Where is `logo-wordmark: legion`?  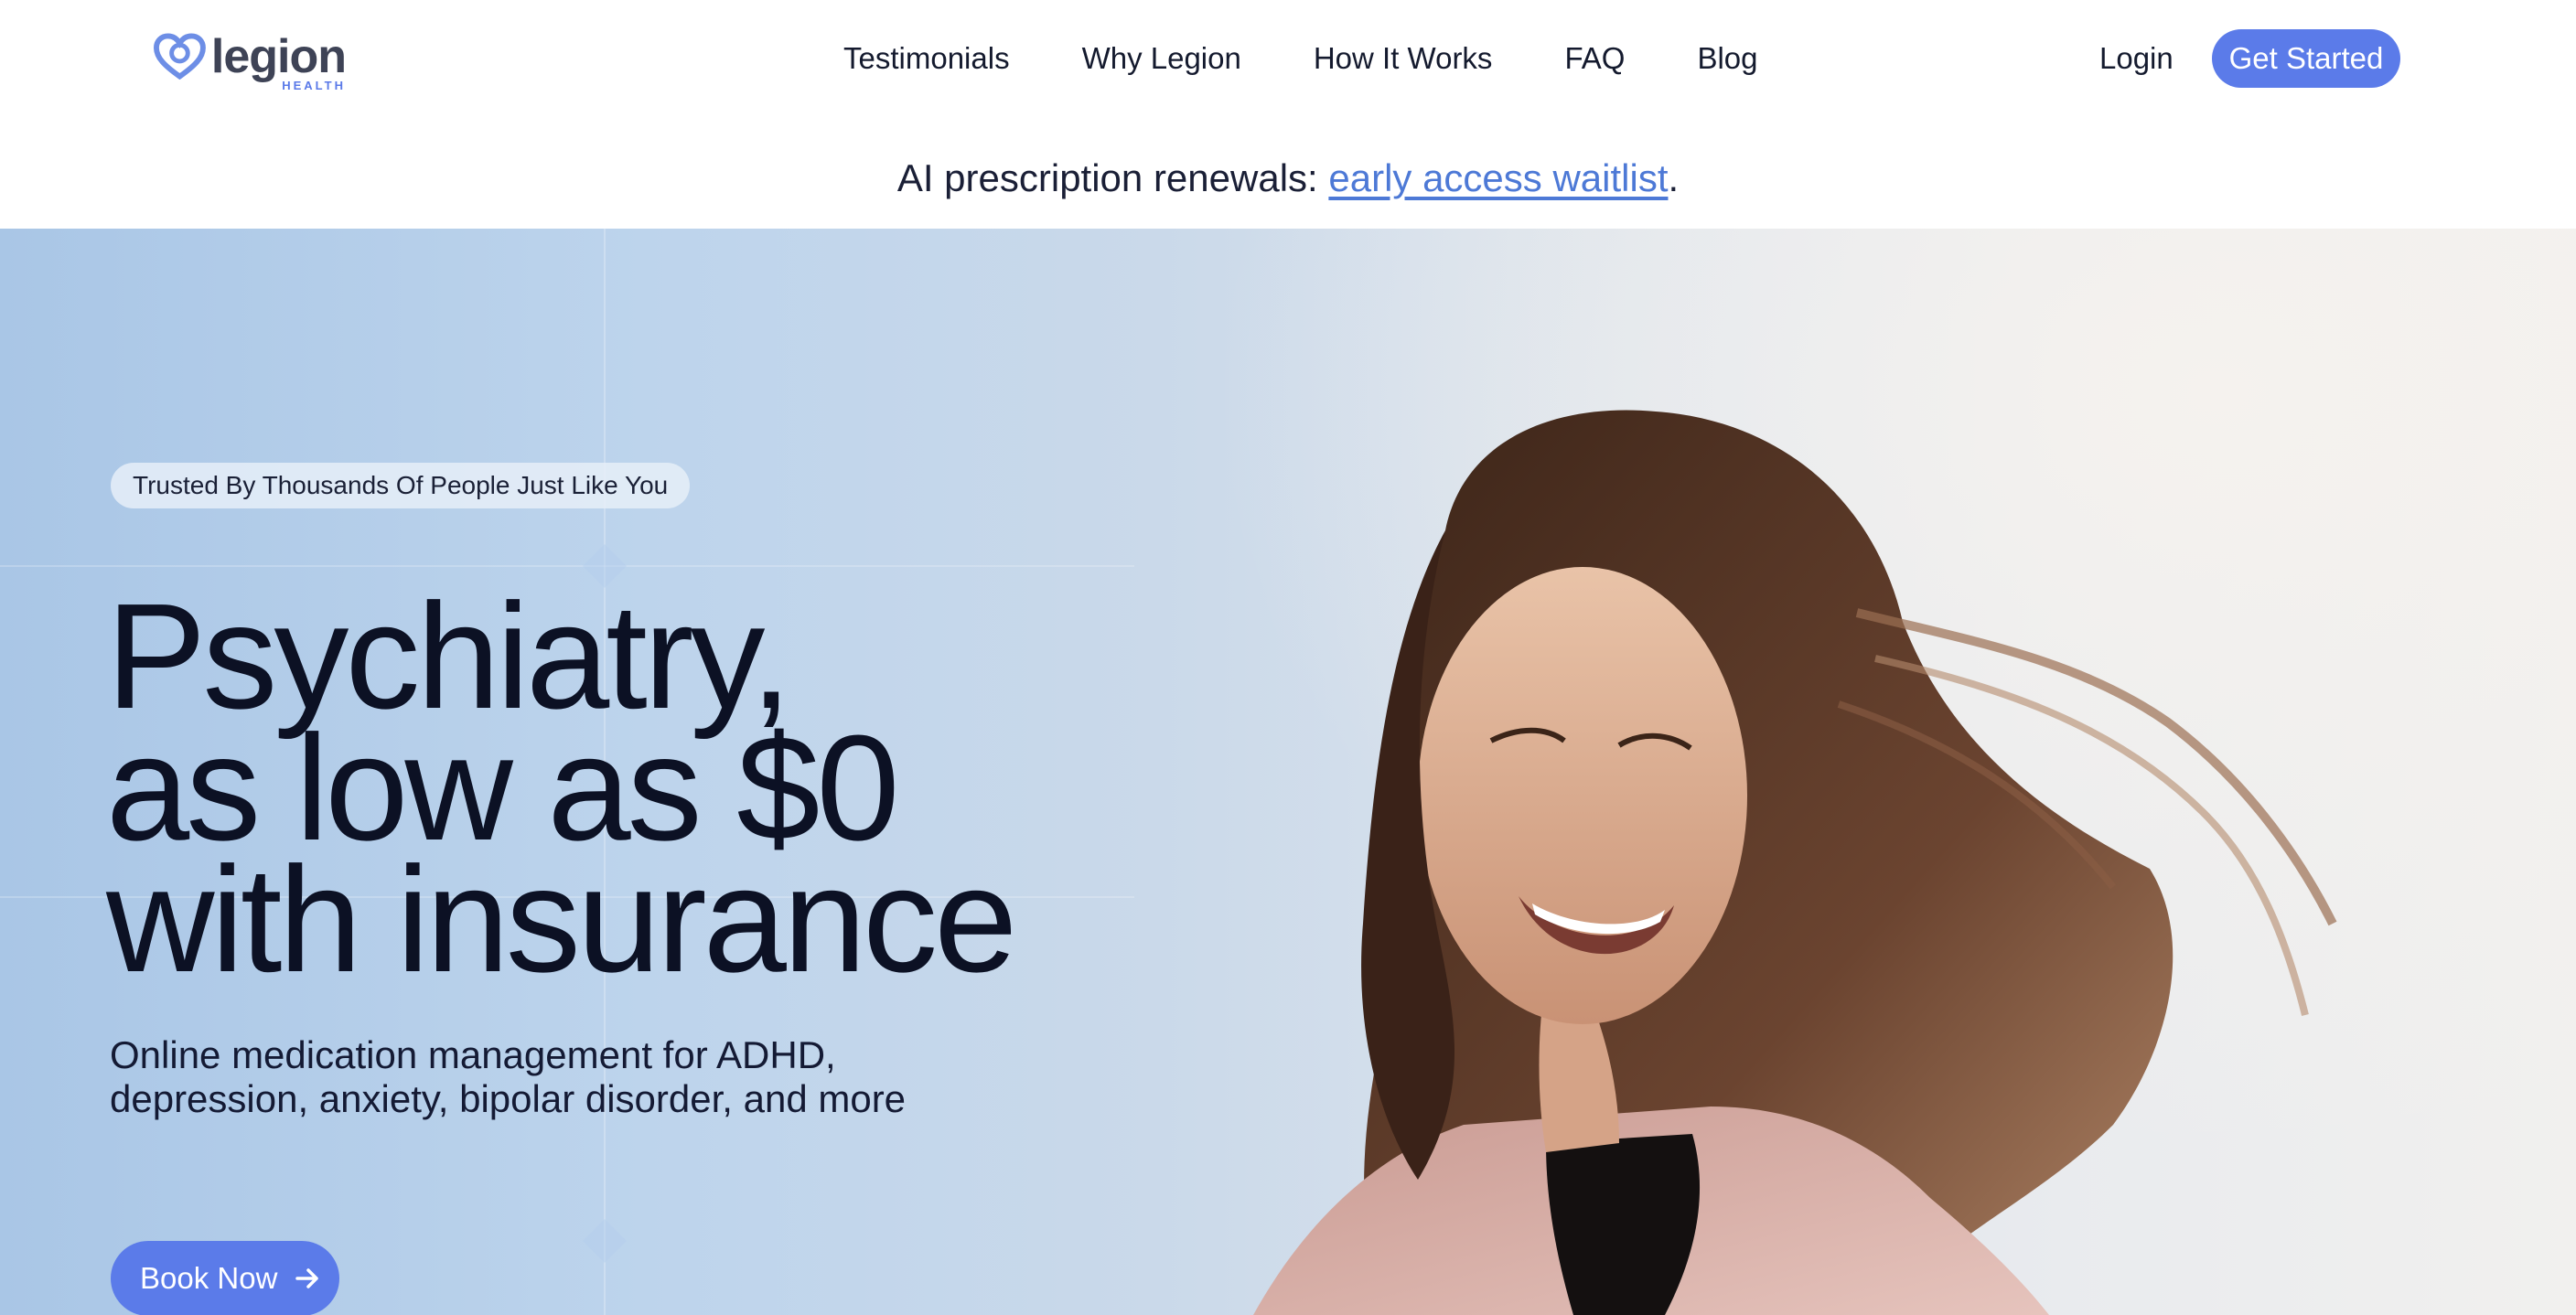
logo-wordmark: legion is located at coordinates (278, 56).